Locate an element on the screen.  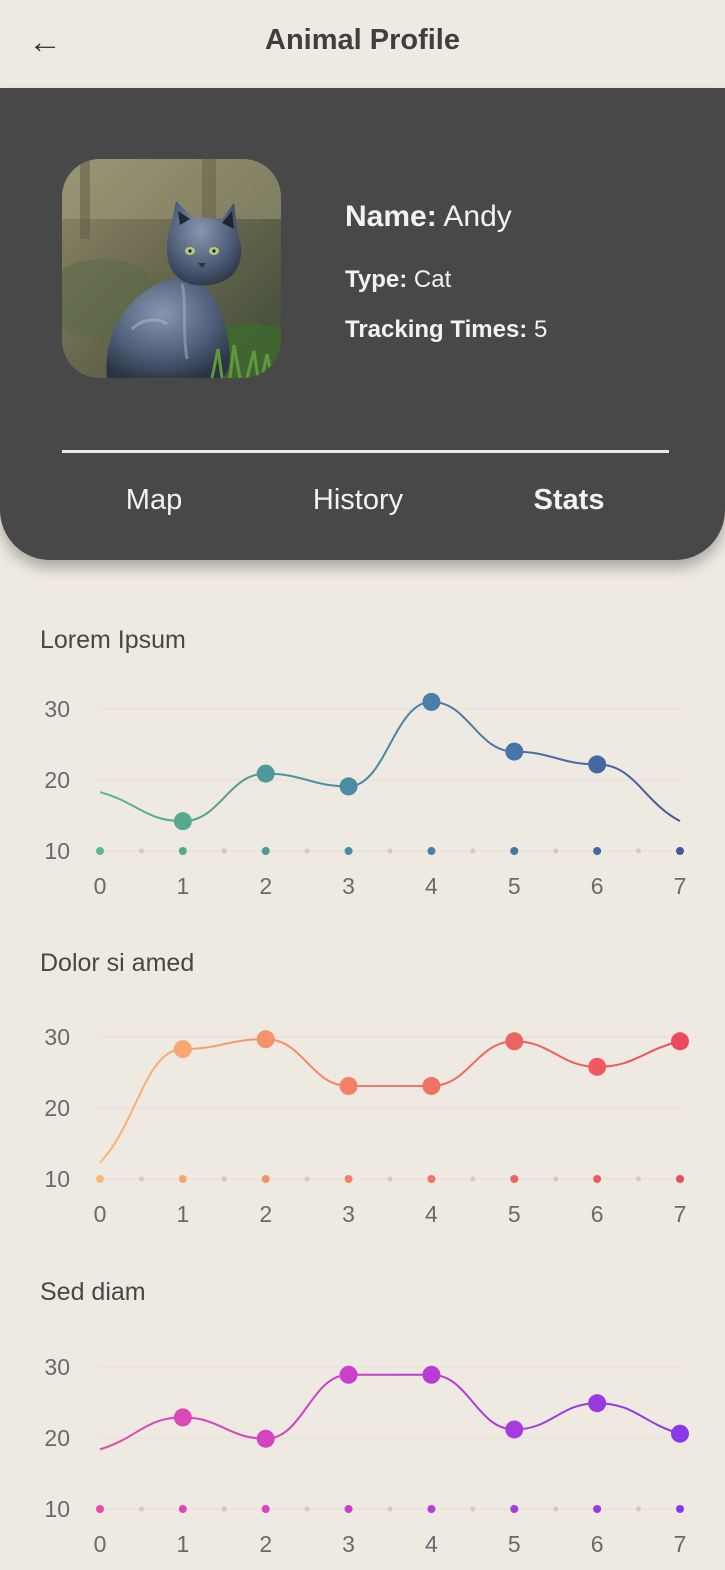
line-chart-dolor-si-amed: 10 20 30 0 1 2 3 4 5 6 7 is located at coordinates (366, 1125).